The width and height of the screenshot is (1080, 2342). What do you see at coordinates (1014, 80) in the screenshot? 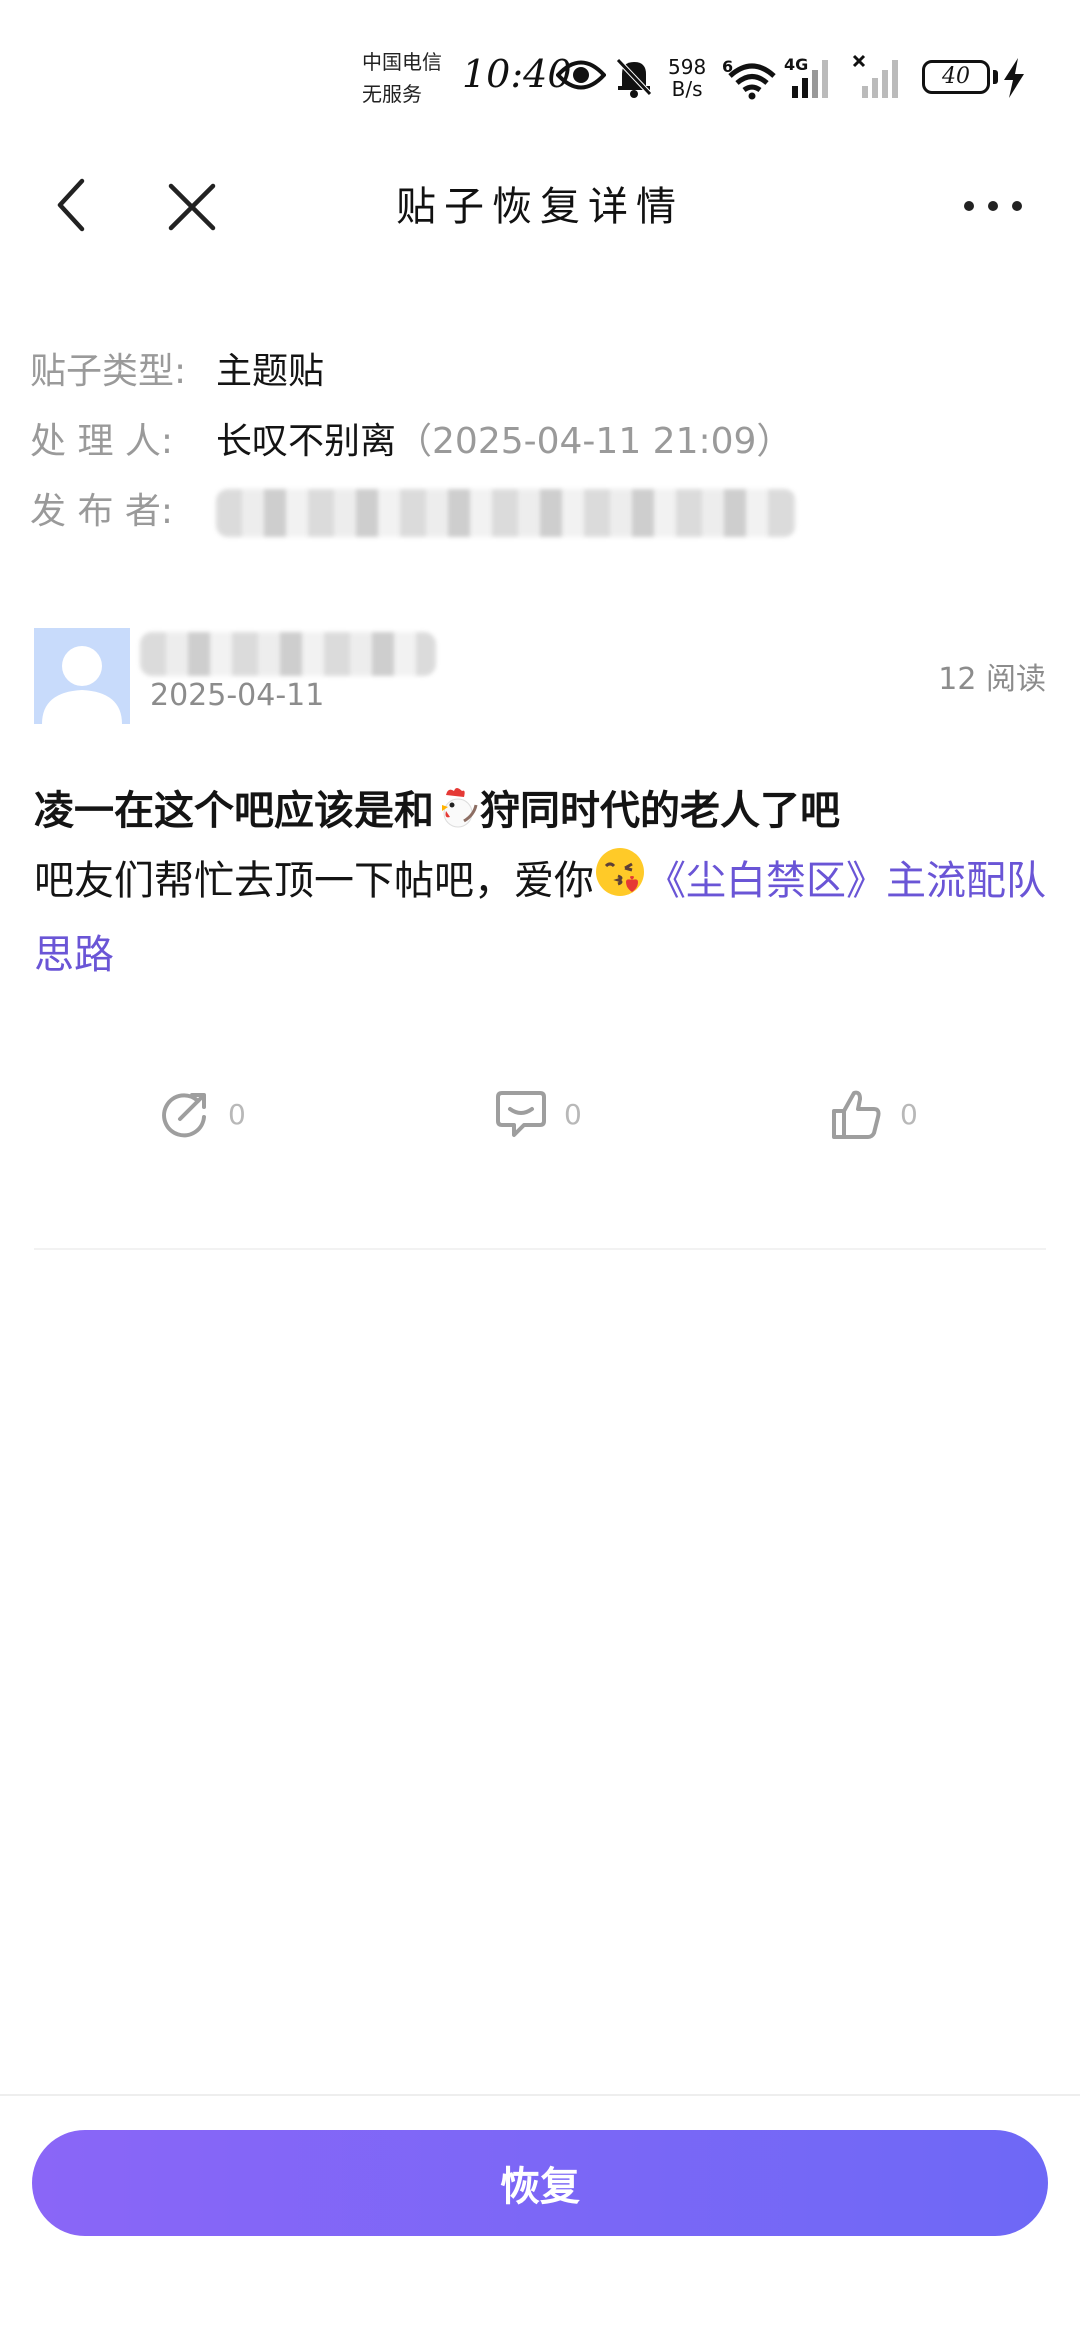
I see `charging-bolt-icon` at bounding box center [1014, 80].